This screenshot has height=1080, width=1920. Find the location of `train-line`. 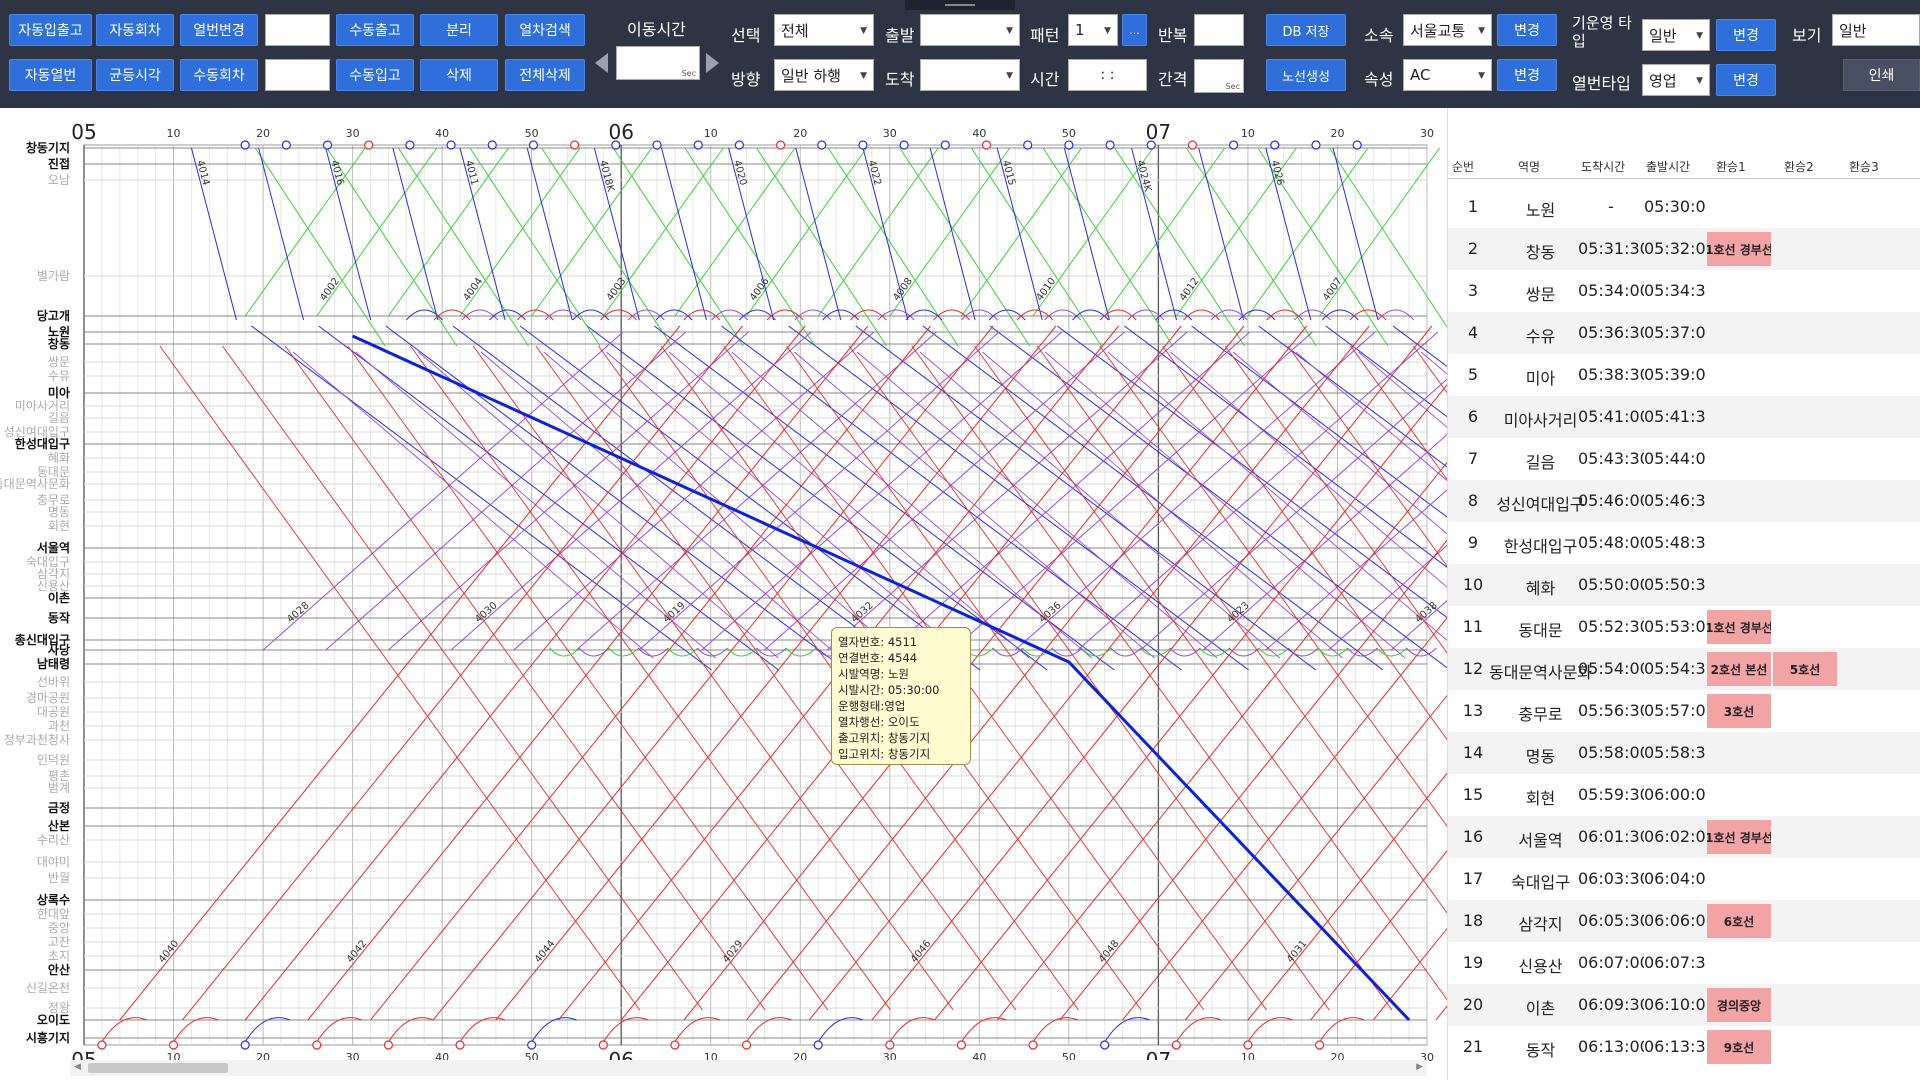

train-line is located at coordinates (1441, 673).